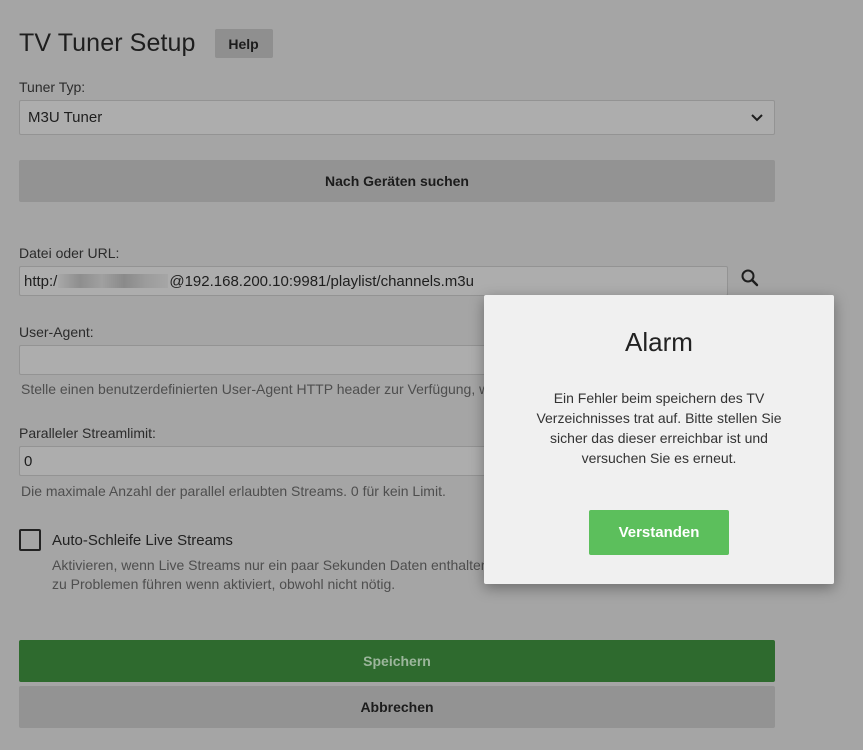 This screenshot has width=863, height=750. What do you see at coordinates (659, 342) in the screenshot?
I see `modal-title: Alarm` at bounding box center [659, 342].